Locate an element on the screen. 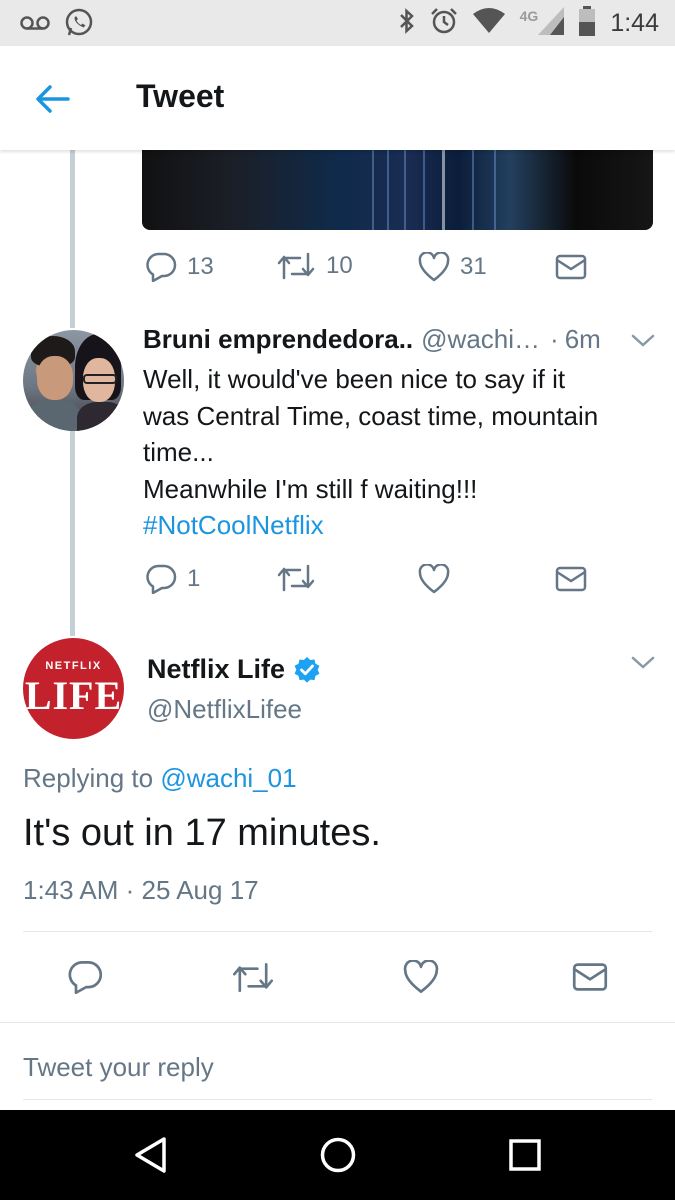 The image size is (675, 1200). nav-home-icon is located at coordinates (338, 1155).